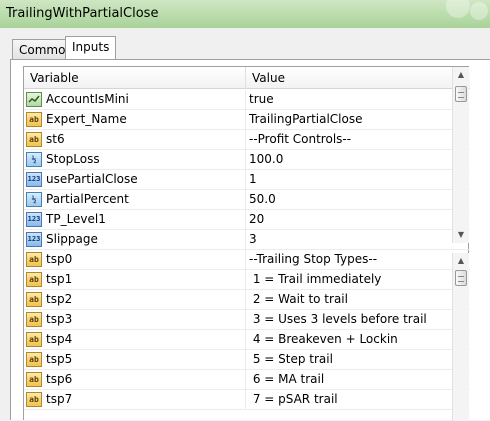 Image resolution: width=490 pixels, height=421 pixels. Describe the element at coordinates (245, 14) in the screenshot. I see `title-bar: TrailingWithPartialClose` at that location.